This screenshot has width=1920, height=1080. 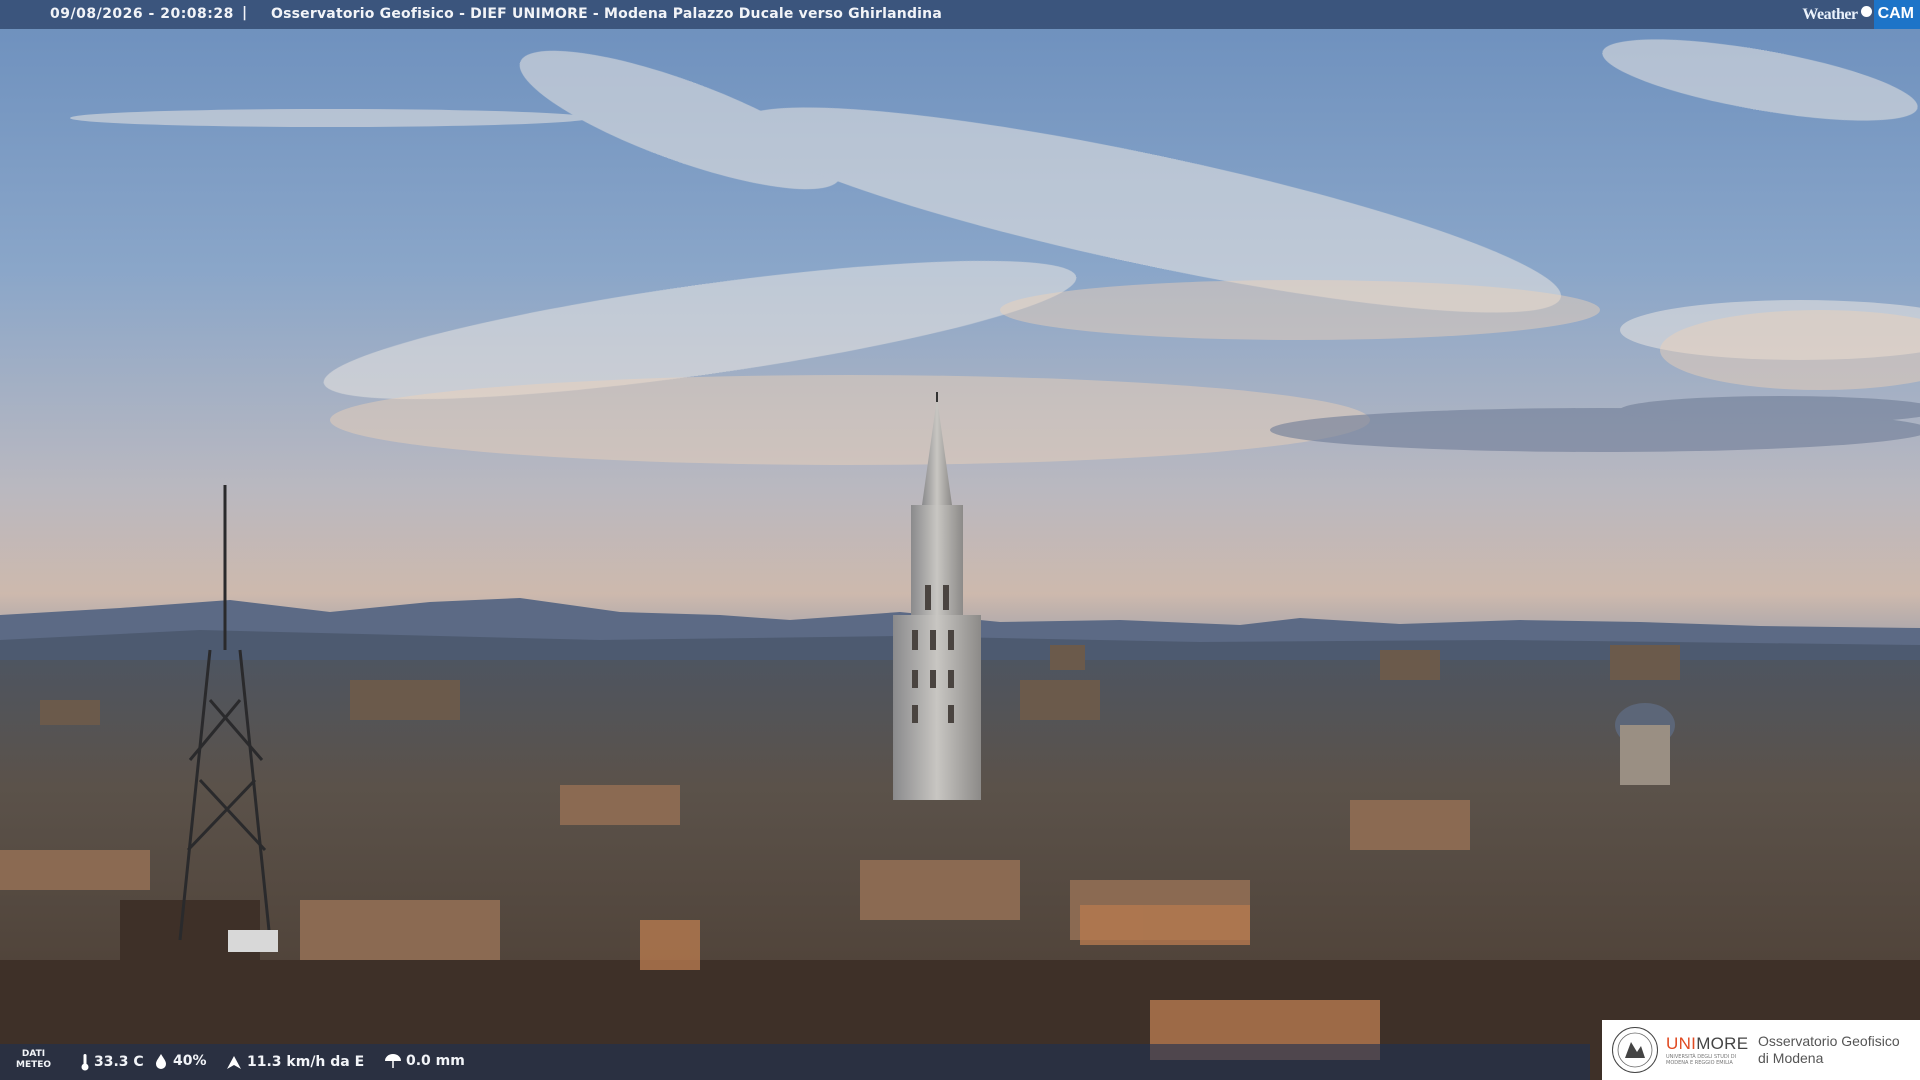 I want to click on wind-reading: 11.3 km/h da E, so click(x=294, y=1062).